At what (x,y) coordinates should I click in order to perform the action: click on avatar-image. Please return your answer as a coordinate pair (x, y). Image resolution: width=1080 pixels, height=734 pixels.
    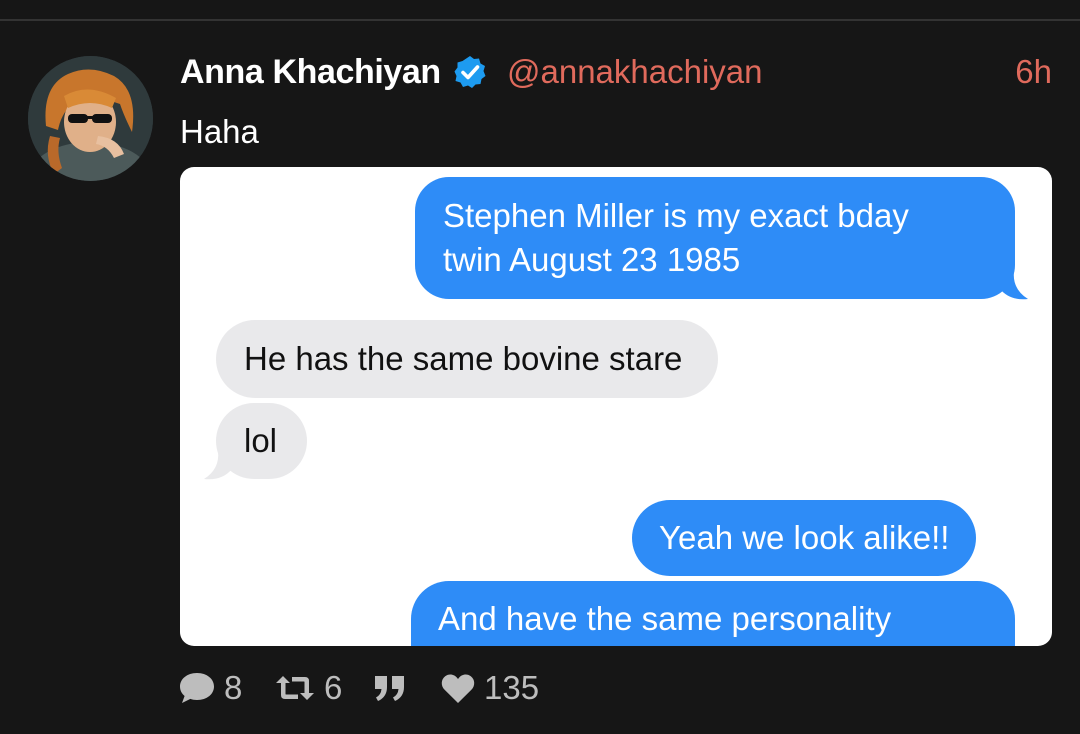
    Looking at the image, I should click on (90, 118).